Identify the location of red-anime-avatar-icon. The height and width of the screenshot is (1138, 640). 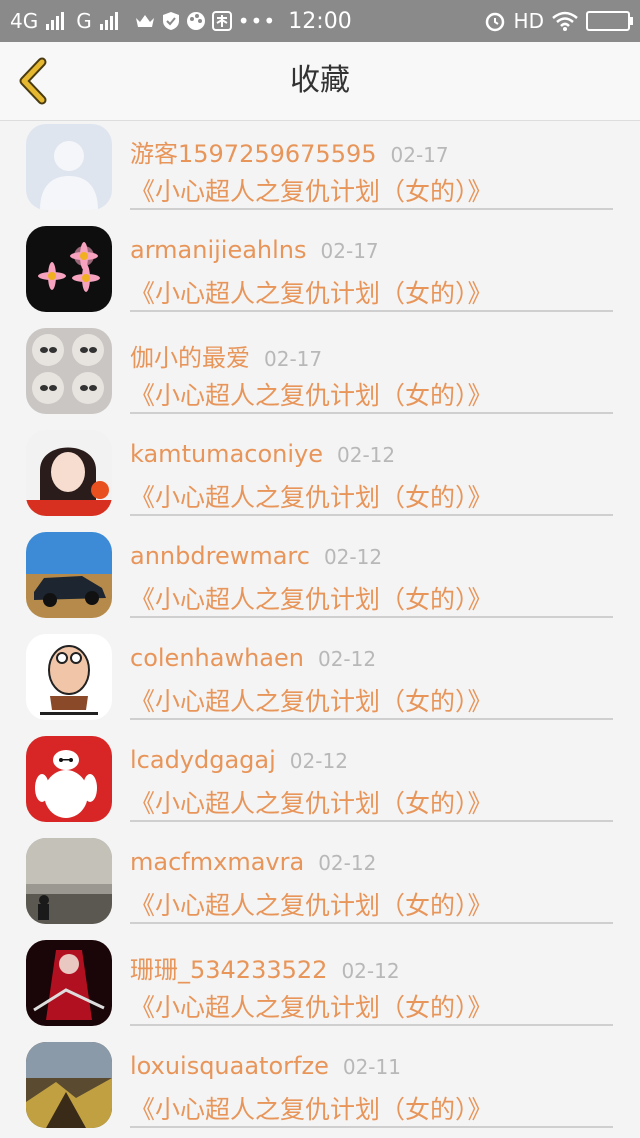
(69, 983).